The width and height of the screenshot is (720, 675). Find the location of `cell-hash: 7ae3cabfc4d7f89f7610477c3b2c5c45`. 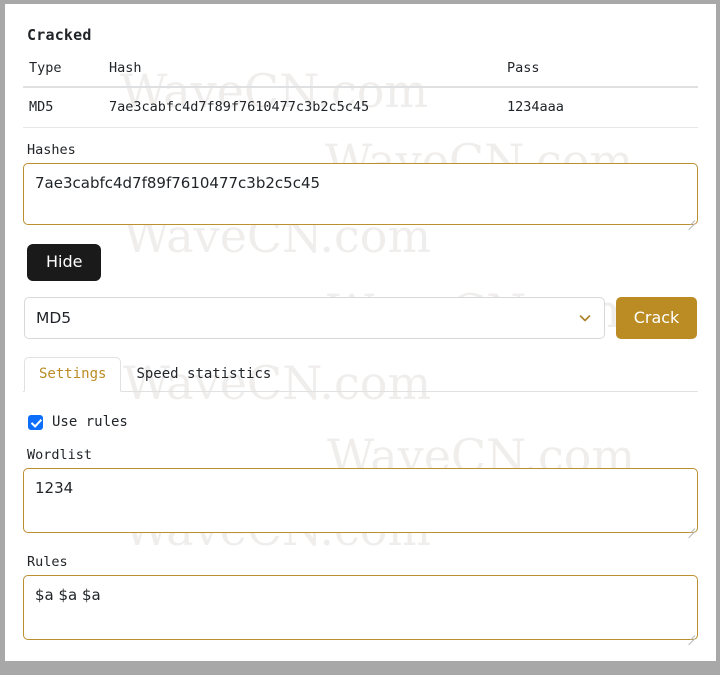

cell-hash: 7ae3cabfc4d7f89f7610477c3b2c5c45 is located at coordinates (302, 107).